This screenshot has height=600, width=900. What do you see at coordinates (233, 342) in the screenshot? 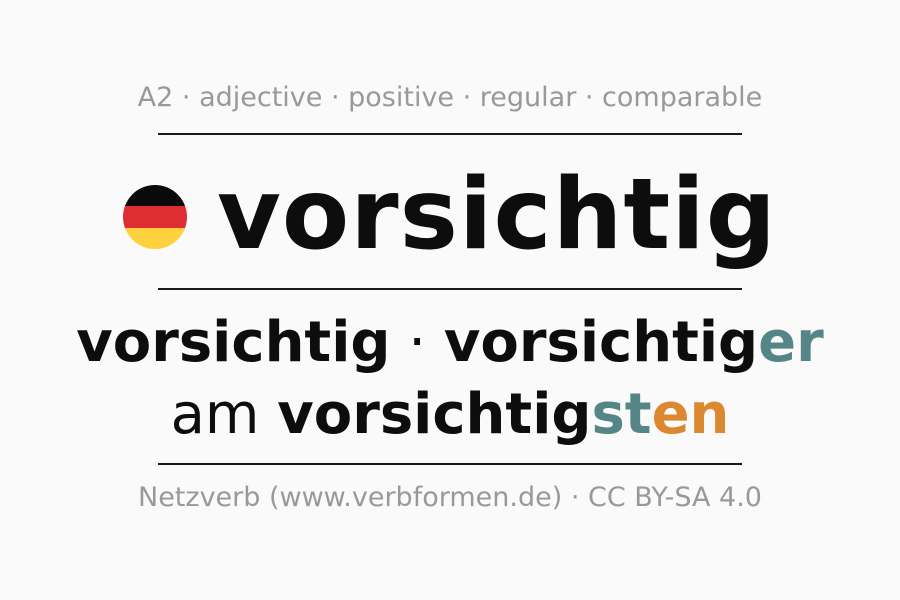
I see `positive-form: vorsichtig` at bounding box center [233, 342].